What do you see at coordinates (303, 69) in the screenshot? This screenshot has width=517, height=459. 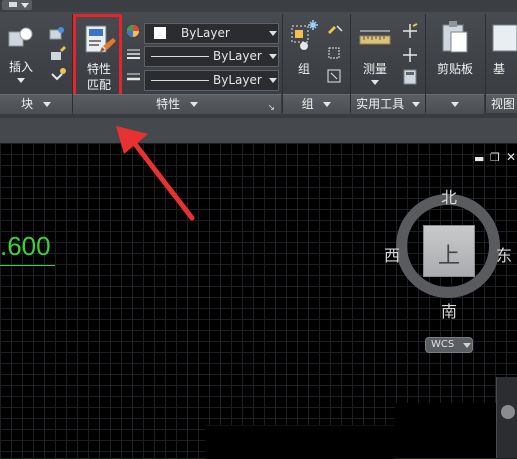 I see `group-label: 组` at bounding box center [303, 69].